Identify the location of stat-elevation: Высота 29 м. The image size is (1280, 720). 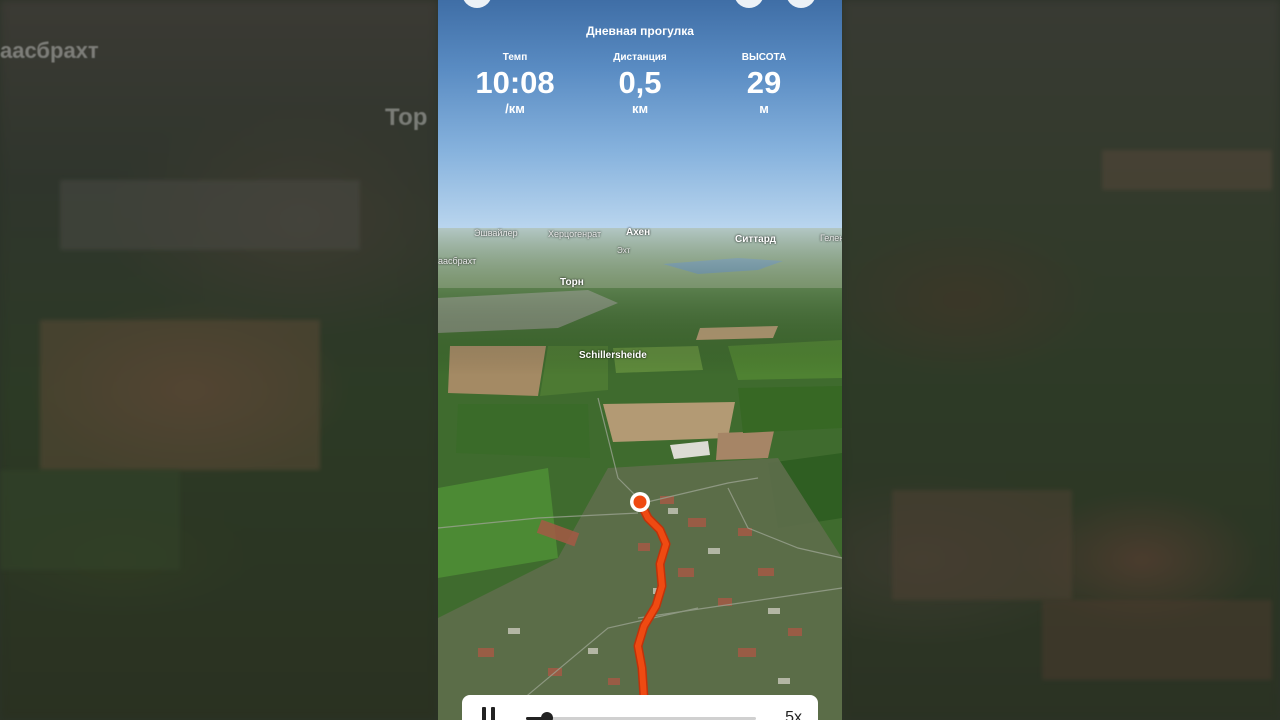
(764, 84).